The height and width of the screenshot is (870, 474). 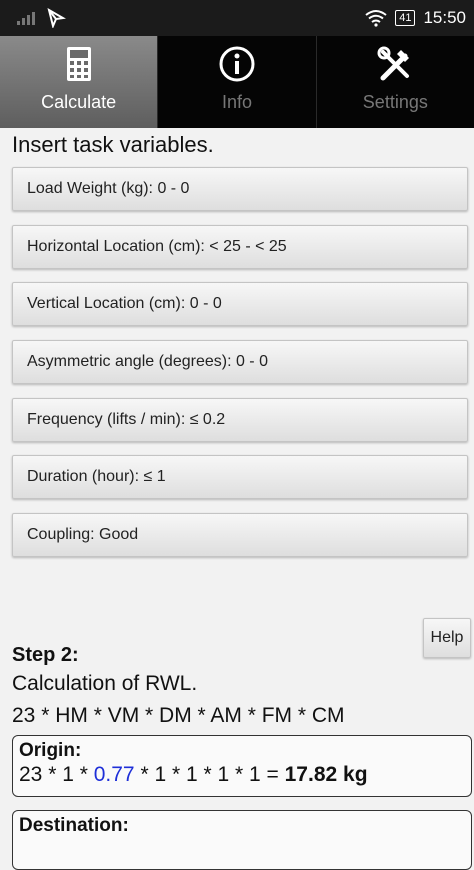 I want to click on instruction-text: Insert task variables., so click(x=113, y=144).